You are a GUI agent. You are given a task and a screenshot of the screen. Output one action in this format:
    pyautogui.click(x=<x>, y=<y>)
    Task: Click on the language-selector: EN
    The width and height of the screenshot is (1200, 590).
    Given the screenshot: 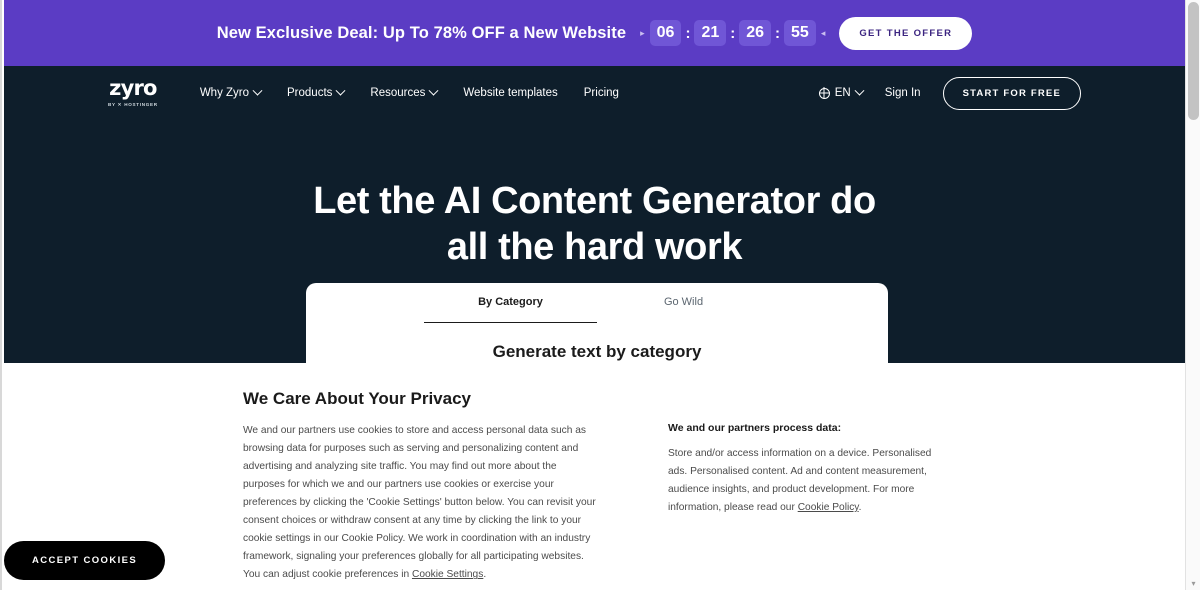 What is the action you would take?
    pyautogui.click(x=841, y=92)
    